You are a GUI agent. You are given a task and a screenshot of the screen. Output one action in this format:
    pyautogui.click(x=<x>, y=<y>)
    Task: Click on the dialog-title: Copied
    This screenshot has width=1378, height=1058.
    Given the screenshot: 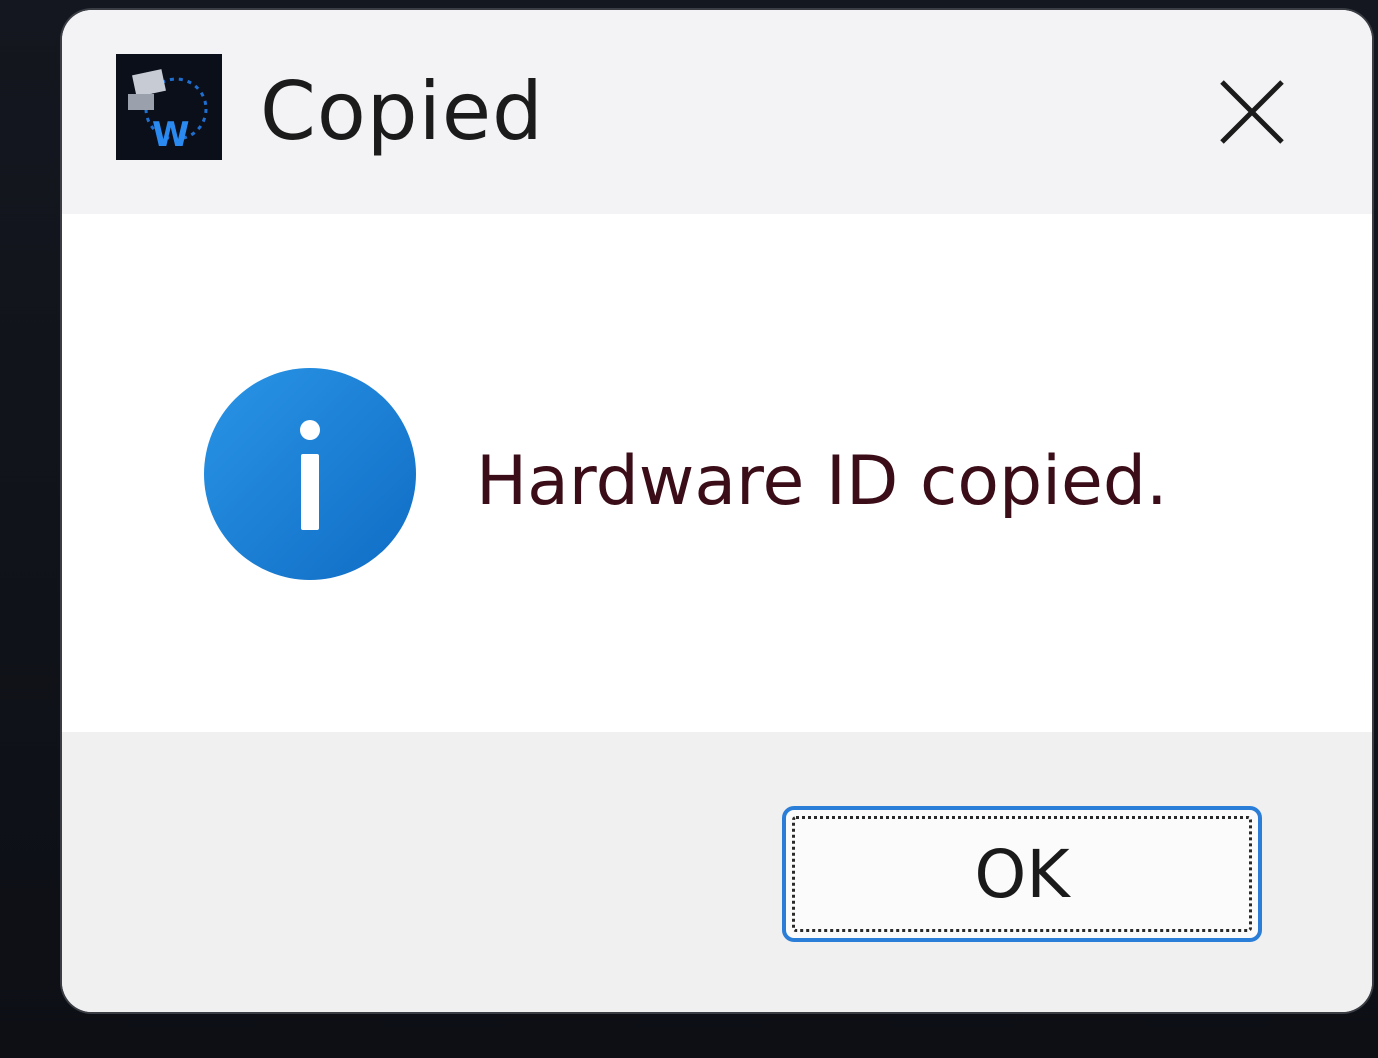 What is the action you would take?
    pyautogui.click(x=402, y=111)
    